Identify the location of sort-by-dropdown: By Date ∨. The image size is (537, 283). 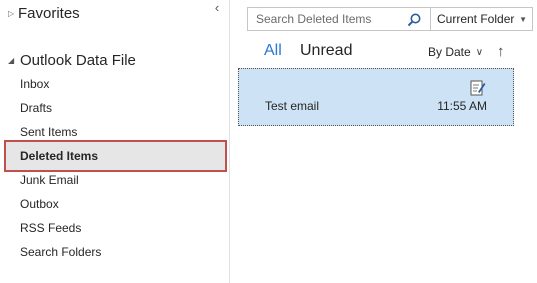
(455, 52).